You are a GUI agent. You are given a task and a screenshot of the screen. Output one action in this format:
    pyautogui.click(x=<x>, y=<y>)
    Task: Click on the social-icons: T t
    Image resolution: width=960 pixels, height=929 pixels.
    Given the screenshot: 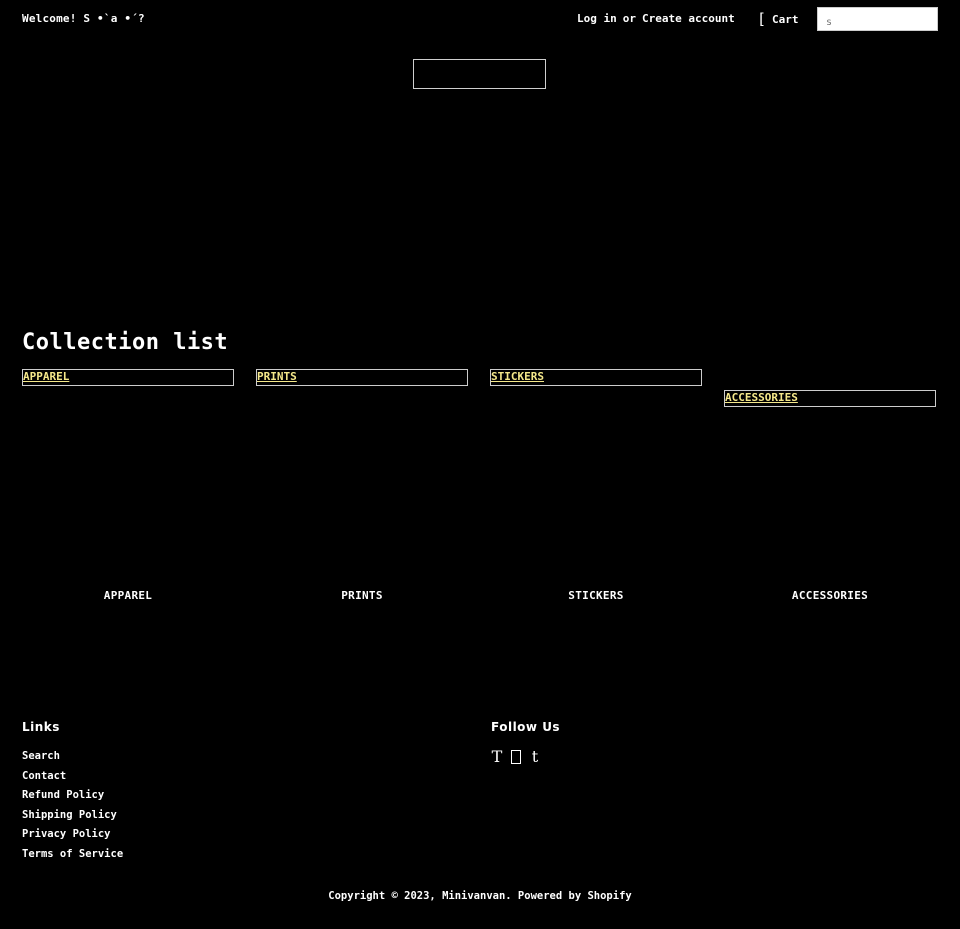 What is the action you would take?
    pyautogui.click(x=516, y=756)
    